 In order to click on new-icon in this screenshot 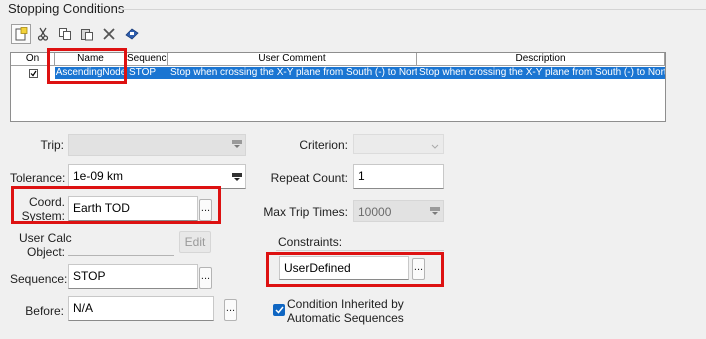, I will do `click(21, 34)`.